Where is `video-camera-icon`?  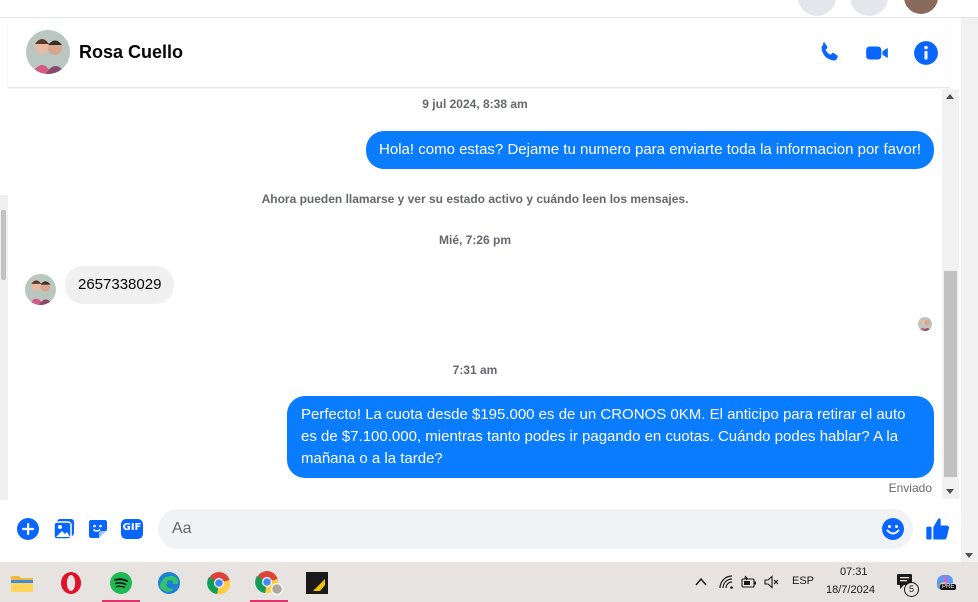
video-camera-icon is located at coordinates (877, 53).